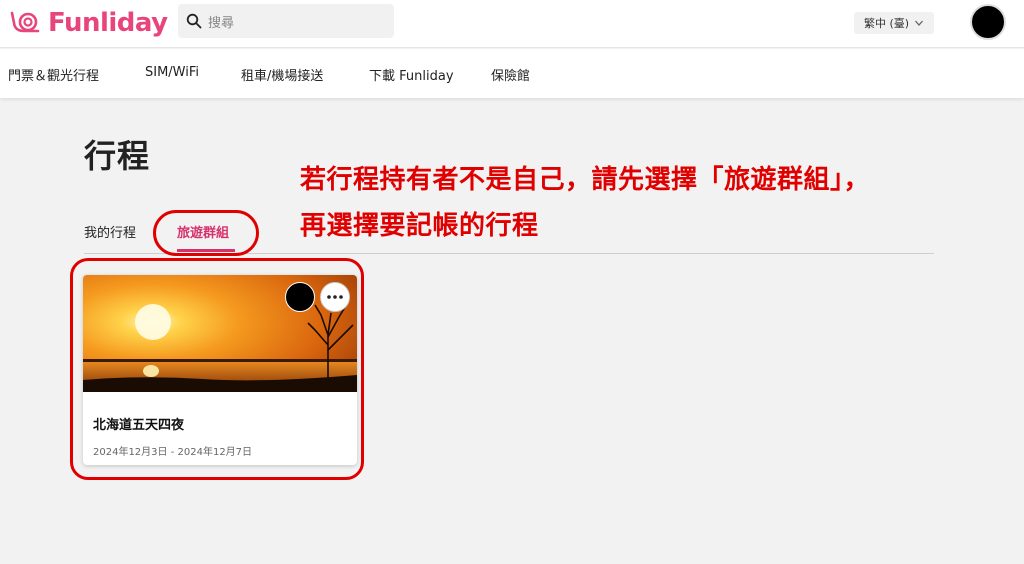 This screenshot has width=1024, height=564. Describe the element at coordinates (886, 23) in the screenshot. I see `language-label: 繁中 (臺)` at that location.